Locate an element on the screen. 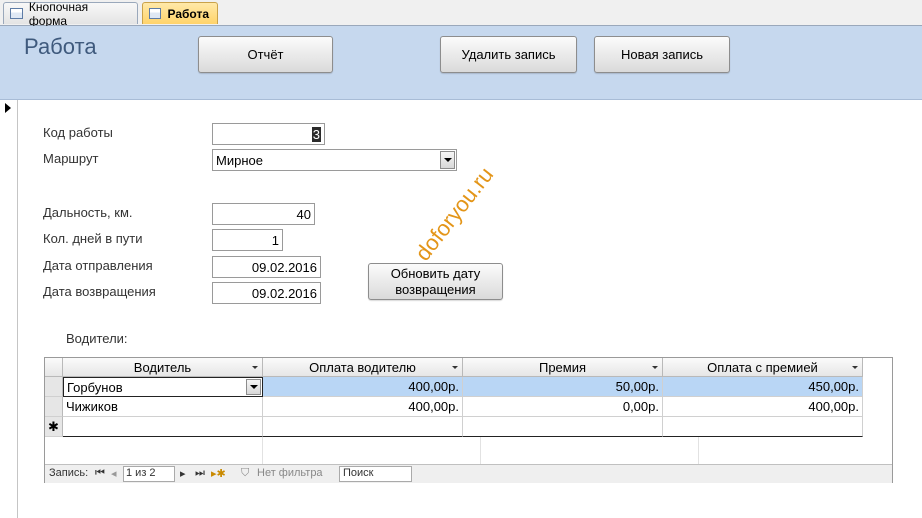 The width and height of the screenshot is (922, 518). record-selector is located at coordinates (9, 309).